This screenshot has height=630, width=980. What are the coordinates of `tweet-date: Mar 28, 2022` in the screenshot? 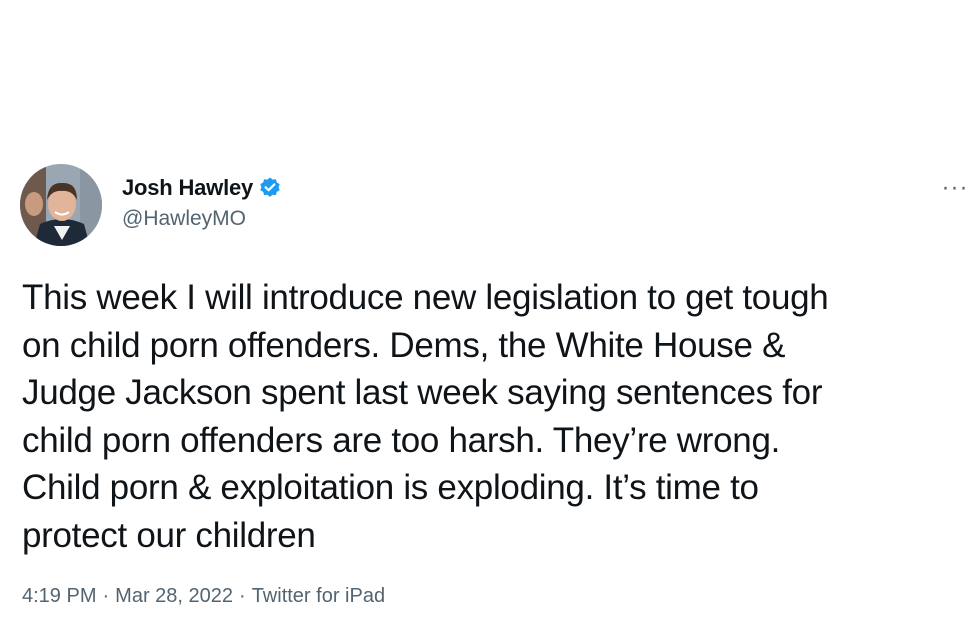 It's located at (174, 596).